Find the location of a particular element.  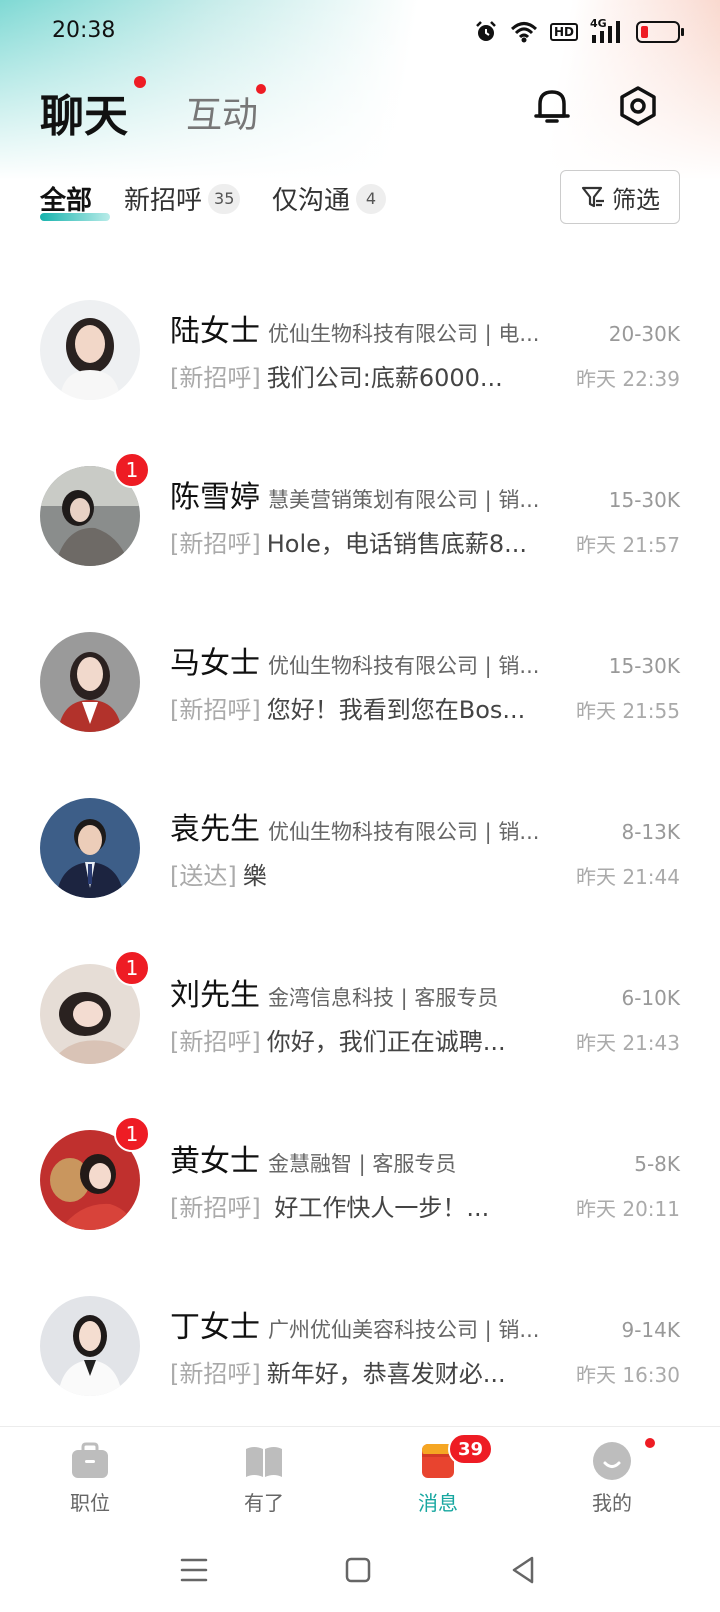

message-time: 昨天 21:55 is located at coordinates (628, 711).